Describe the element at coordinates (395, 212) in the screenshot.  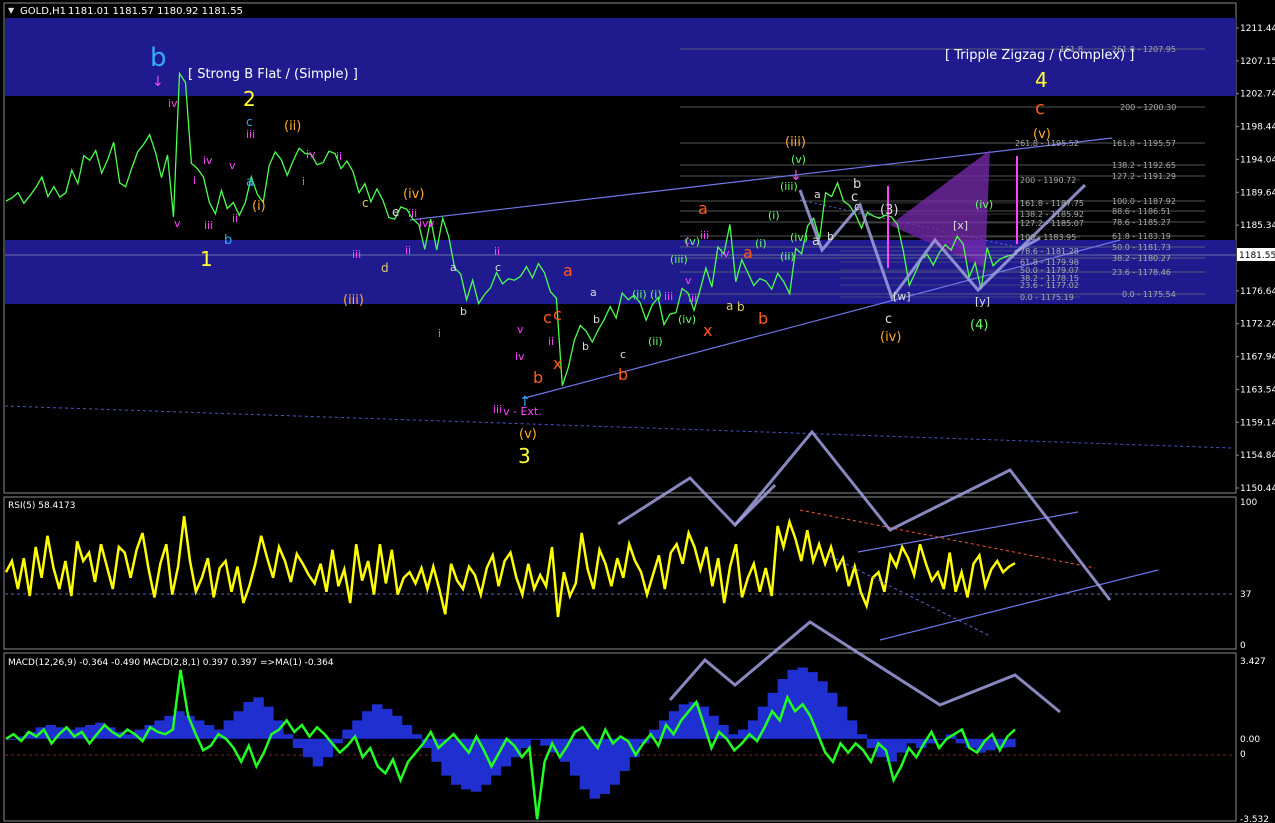
I see `wave-label: e` at that location.